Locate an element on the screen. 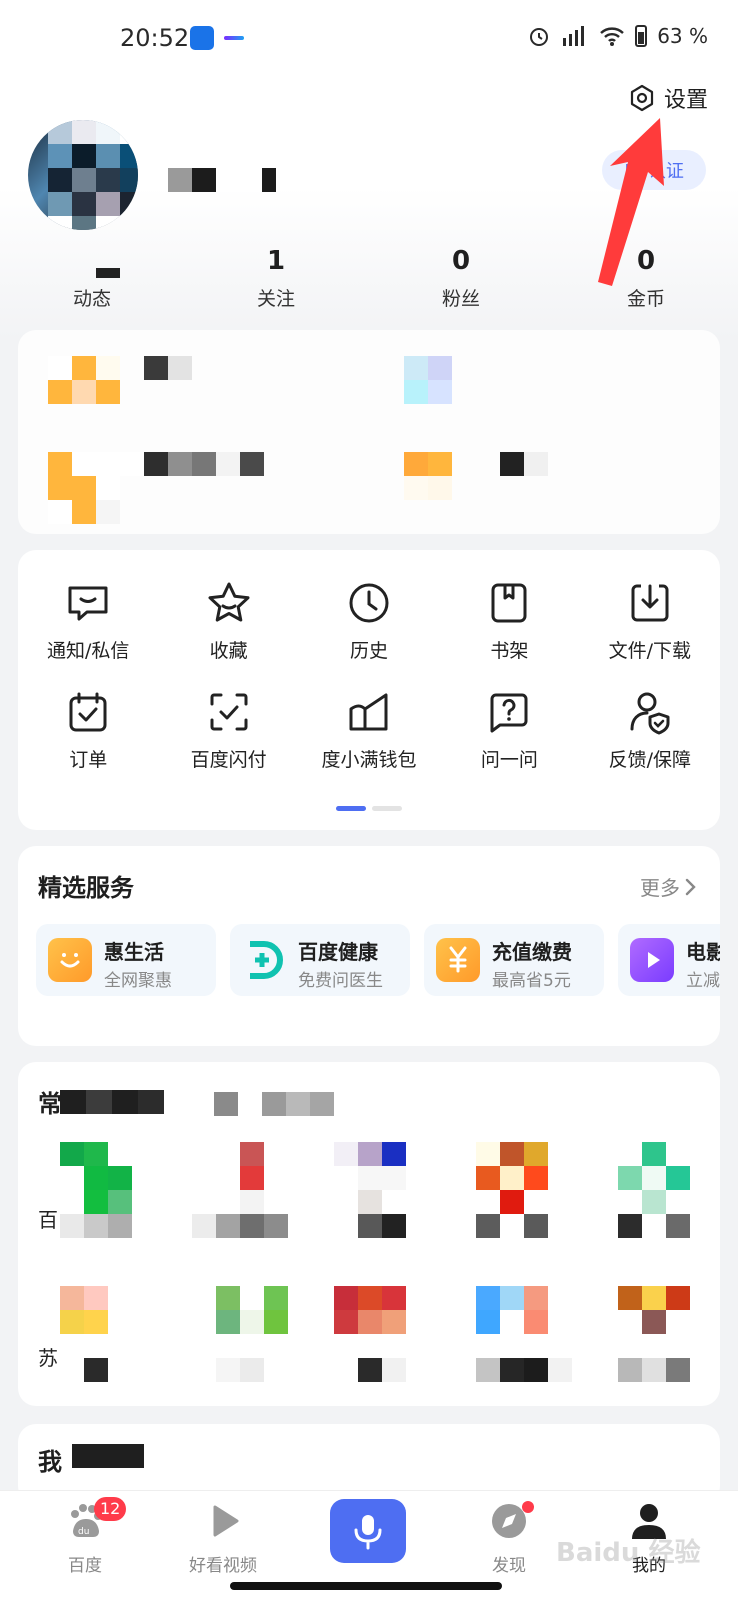 This screenshot has height=1600, width=738. pixelated-promo-card is located at coordinates (369, 432).